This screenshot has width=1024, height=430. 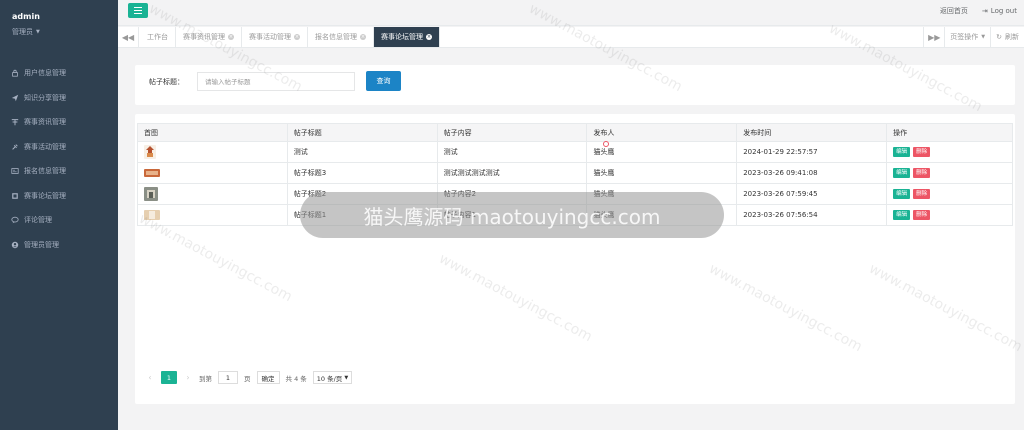 I want to click on column-header: 帖子内容, so click(x=512, y=132).